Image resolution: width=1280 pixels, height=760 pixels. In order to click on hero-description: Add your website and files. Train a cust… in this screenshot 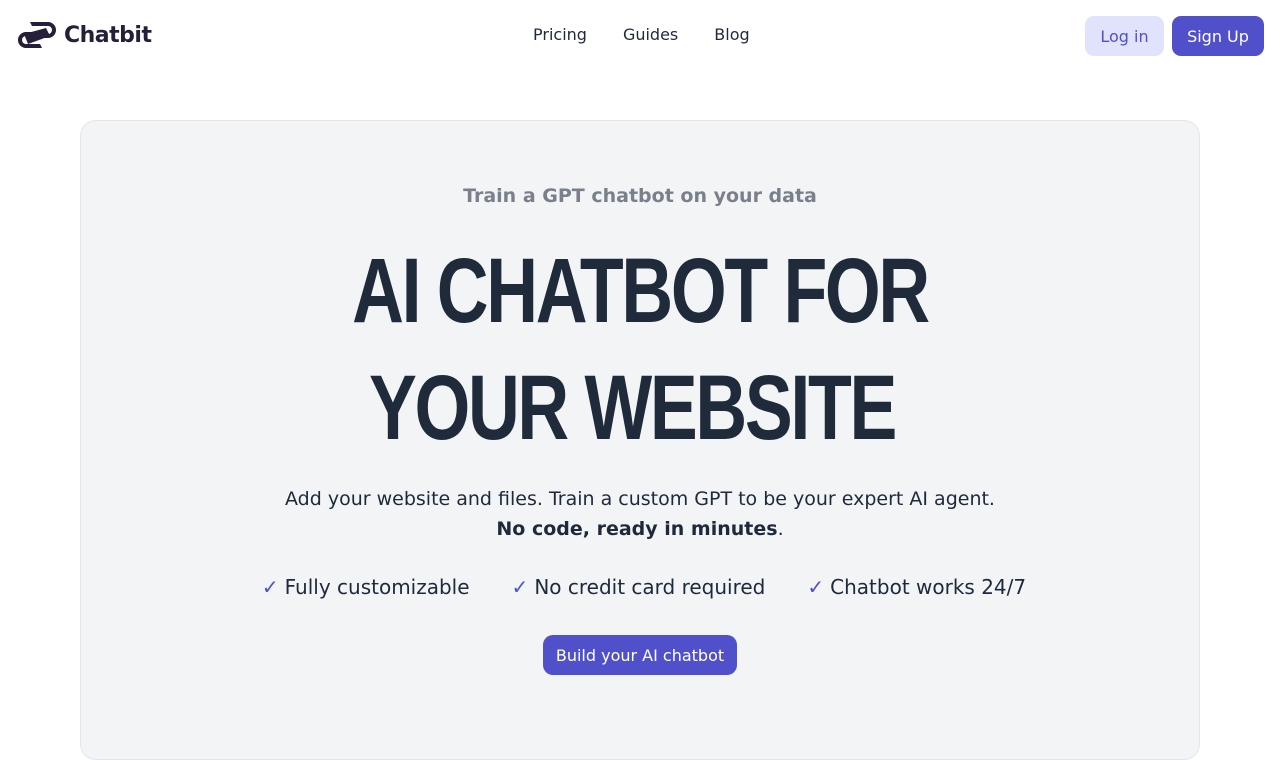, I will do `click(640, 514)`.